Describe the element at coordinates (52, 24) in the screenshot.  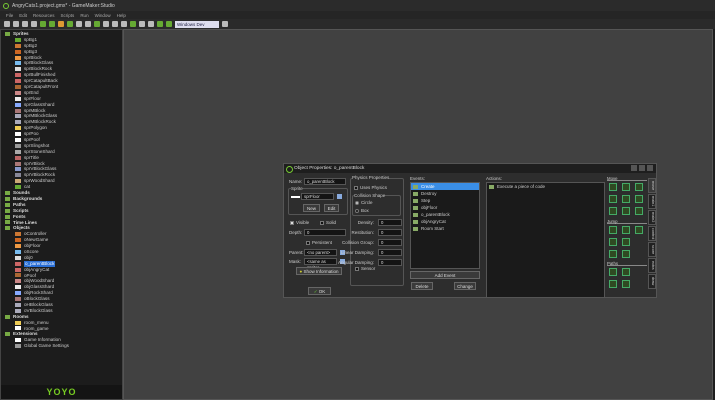
I see `debug-icon` at that location.